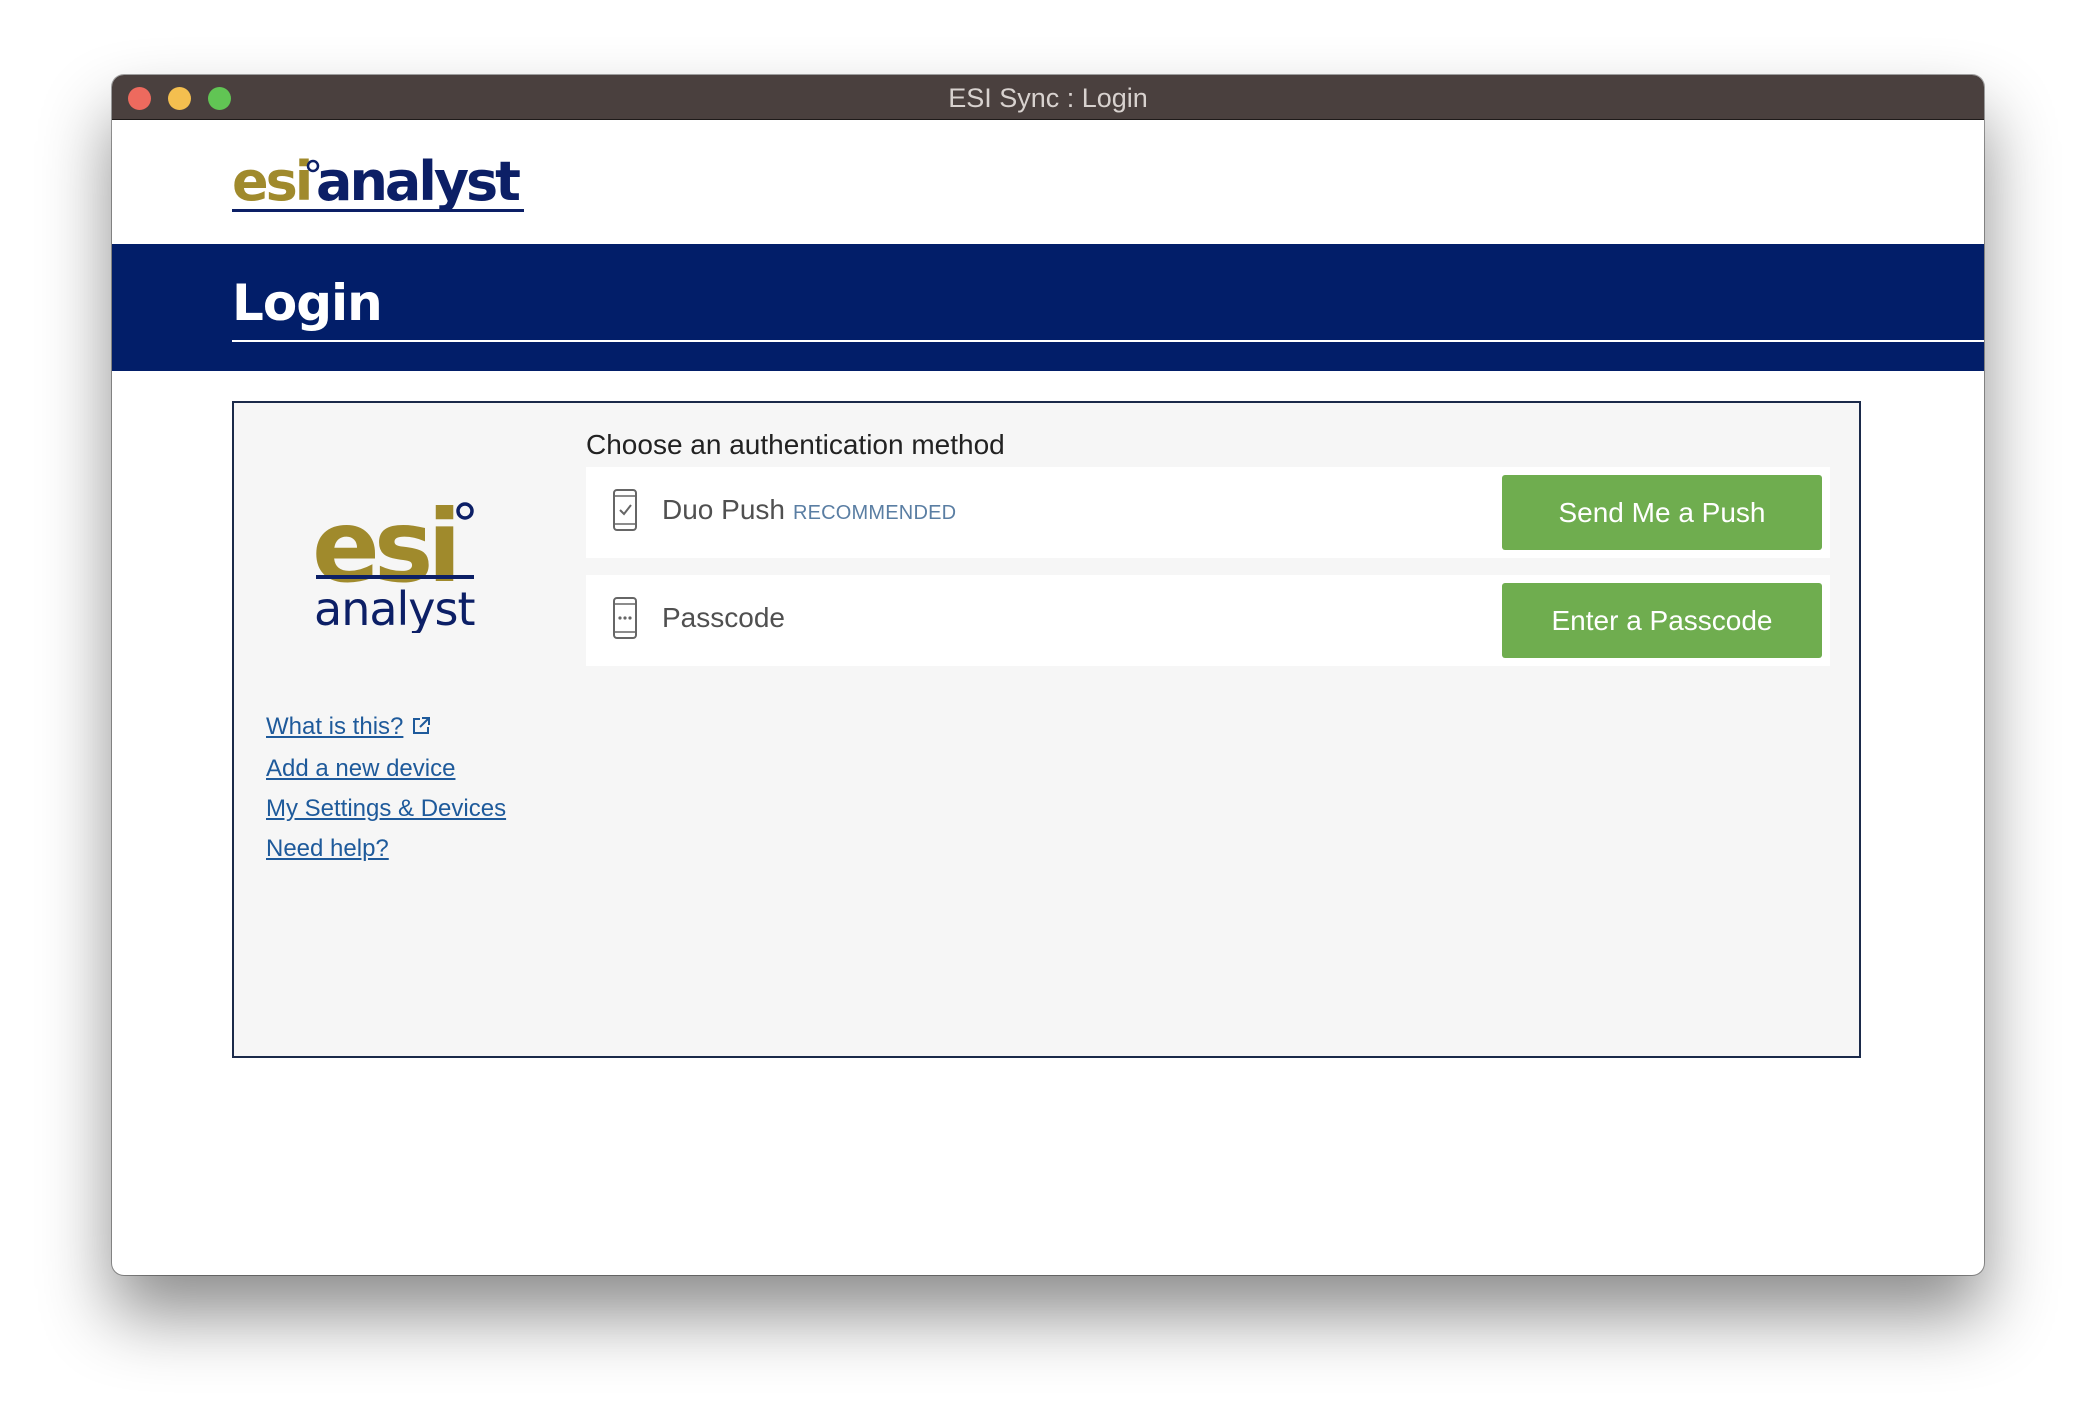  Describe the element at coordinates (397, 563) in the screenshot. I see `side-esi-analyst-logo: esi analyst` at that location.